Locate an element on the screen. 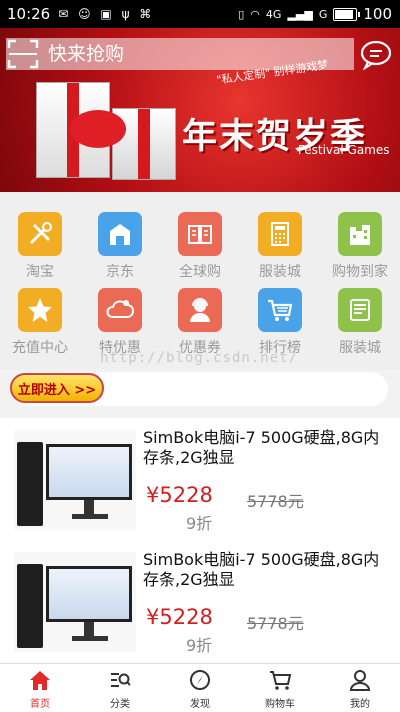 The image size is (400, 712). banner-subtitle: Festival Games is located at coordinates (344, 150).